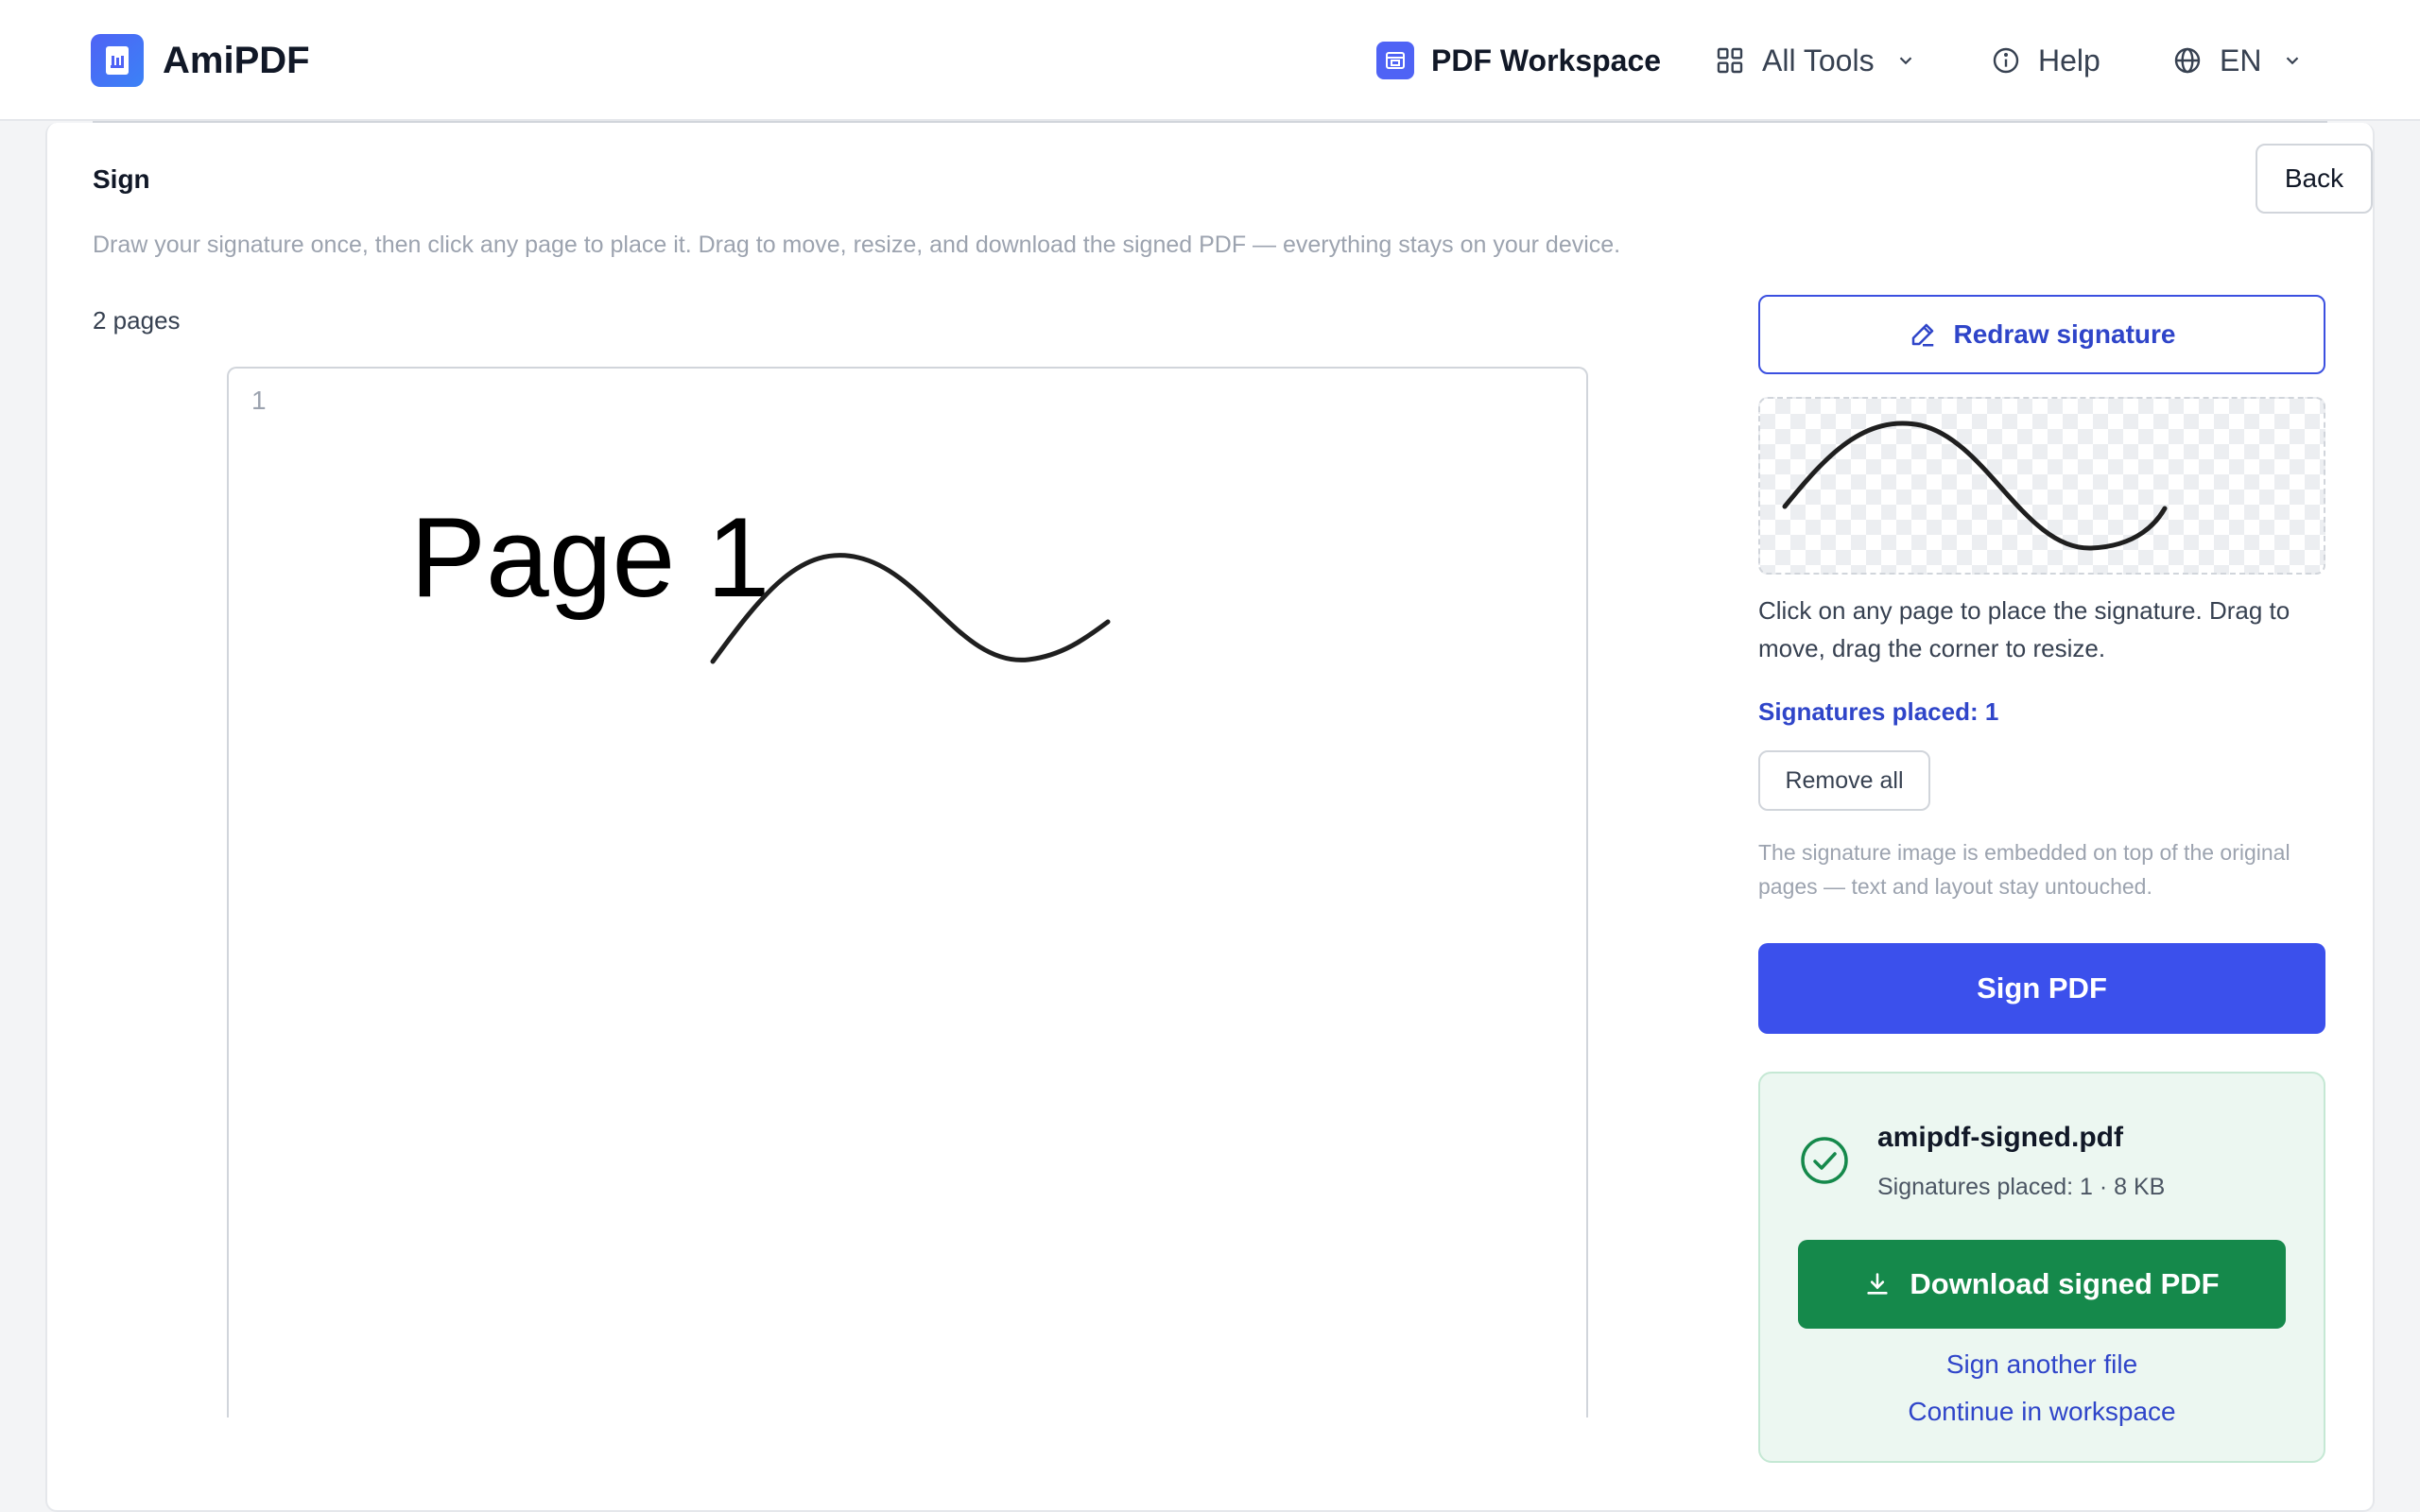 The width and height of the screenshot is (2420, 1512). What do you see at coordinates (2187, 60) in the screenshot?
I see `globe-icon` at bounding box center [2187, 60].